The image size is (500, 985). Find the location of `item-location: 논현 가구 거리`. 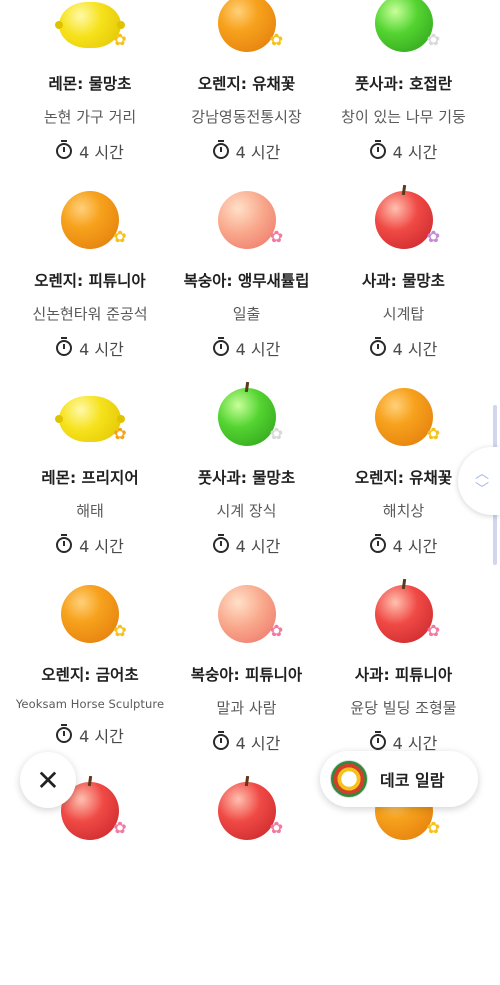

item-location: 논현 가구 거리 is located at coordinates (90, 117).